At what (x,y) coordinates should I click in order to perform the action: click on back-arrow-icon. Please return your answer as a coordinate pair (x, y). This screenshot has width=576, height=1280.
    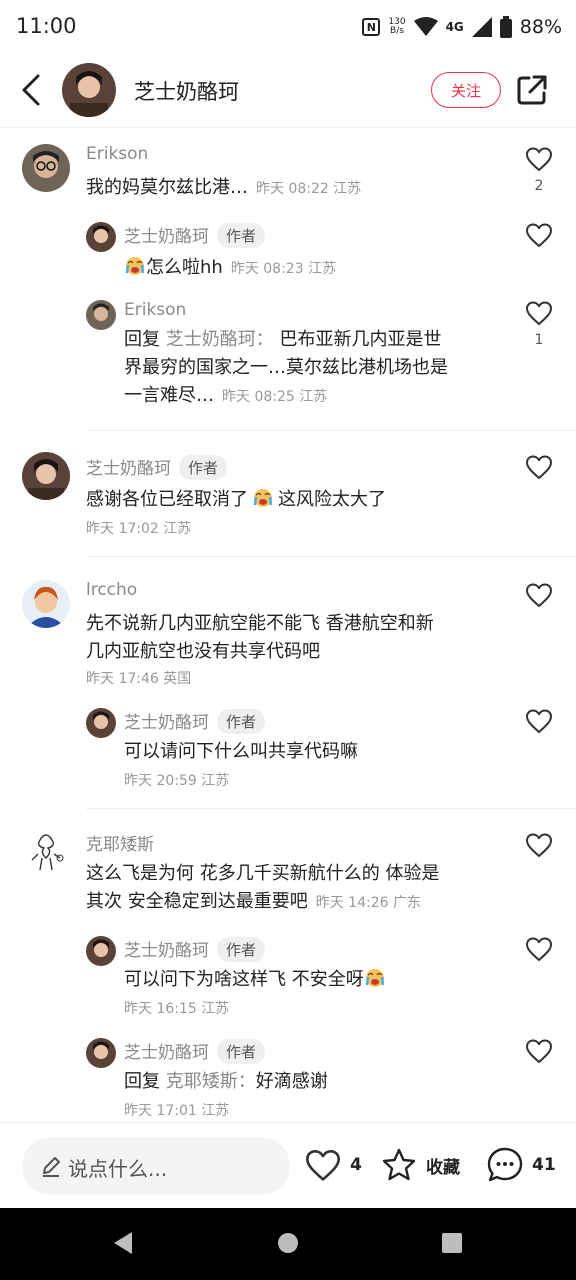
    Looking at the image, I should click on (33, 90).